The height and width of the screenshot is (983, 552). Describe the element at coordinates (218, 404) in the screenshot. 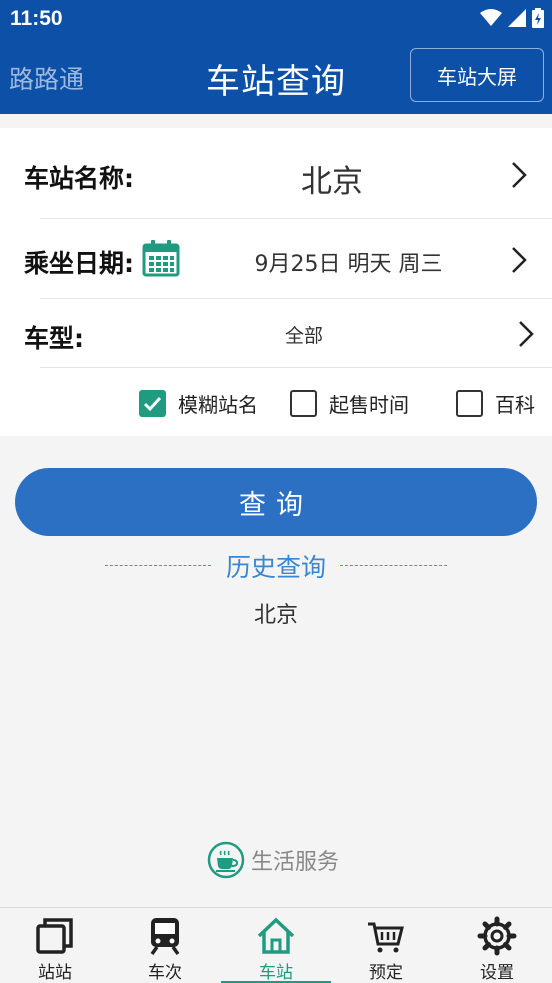

I see `fuzzy-station-label: 模糊站名` at that location.